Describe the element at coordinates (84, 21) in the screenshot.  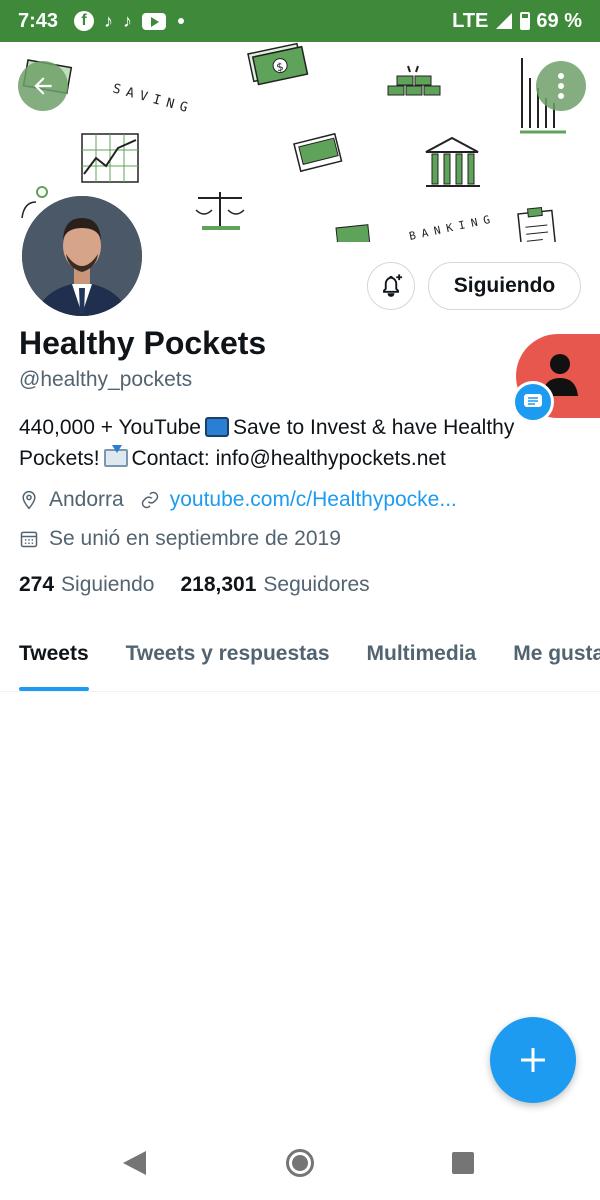
I see `facebook-icon: f` at that location.